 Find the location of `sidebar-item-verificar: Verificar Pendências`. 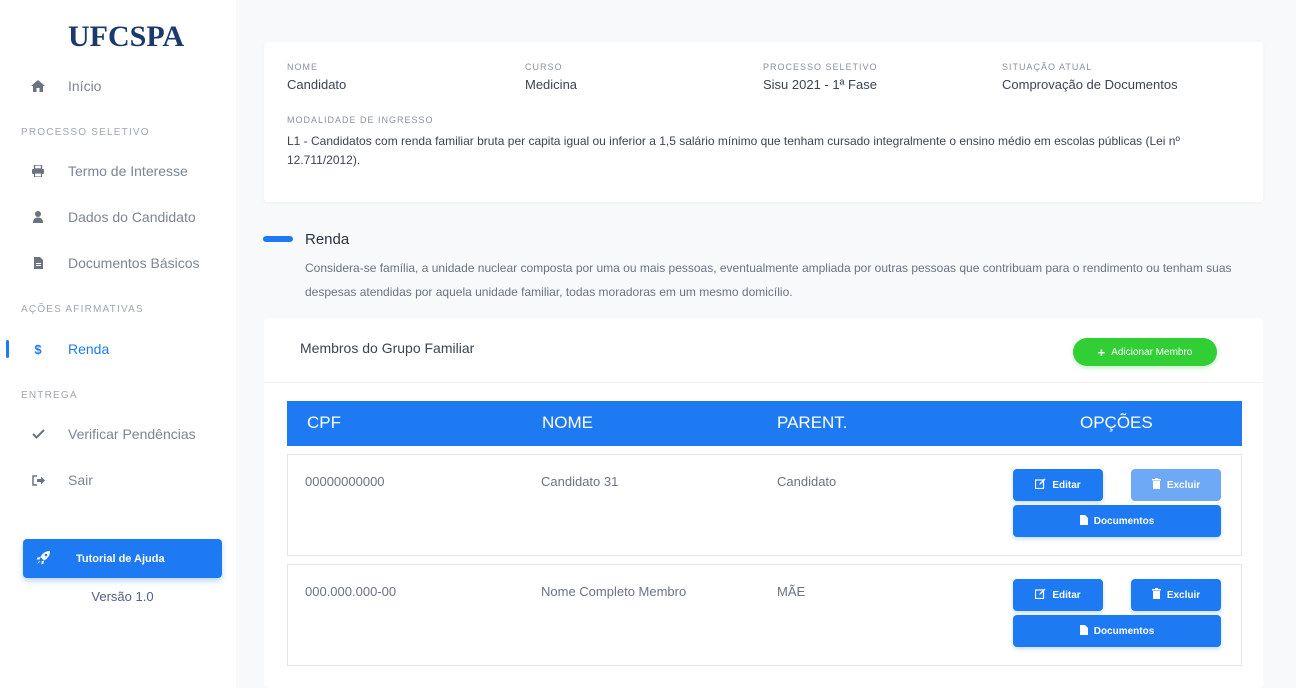

sidebar-item-verificar: Verificar Pendências is located at coordinates (118, 434).